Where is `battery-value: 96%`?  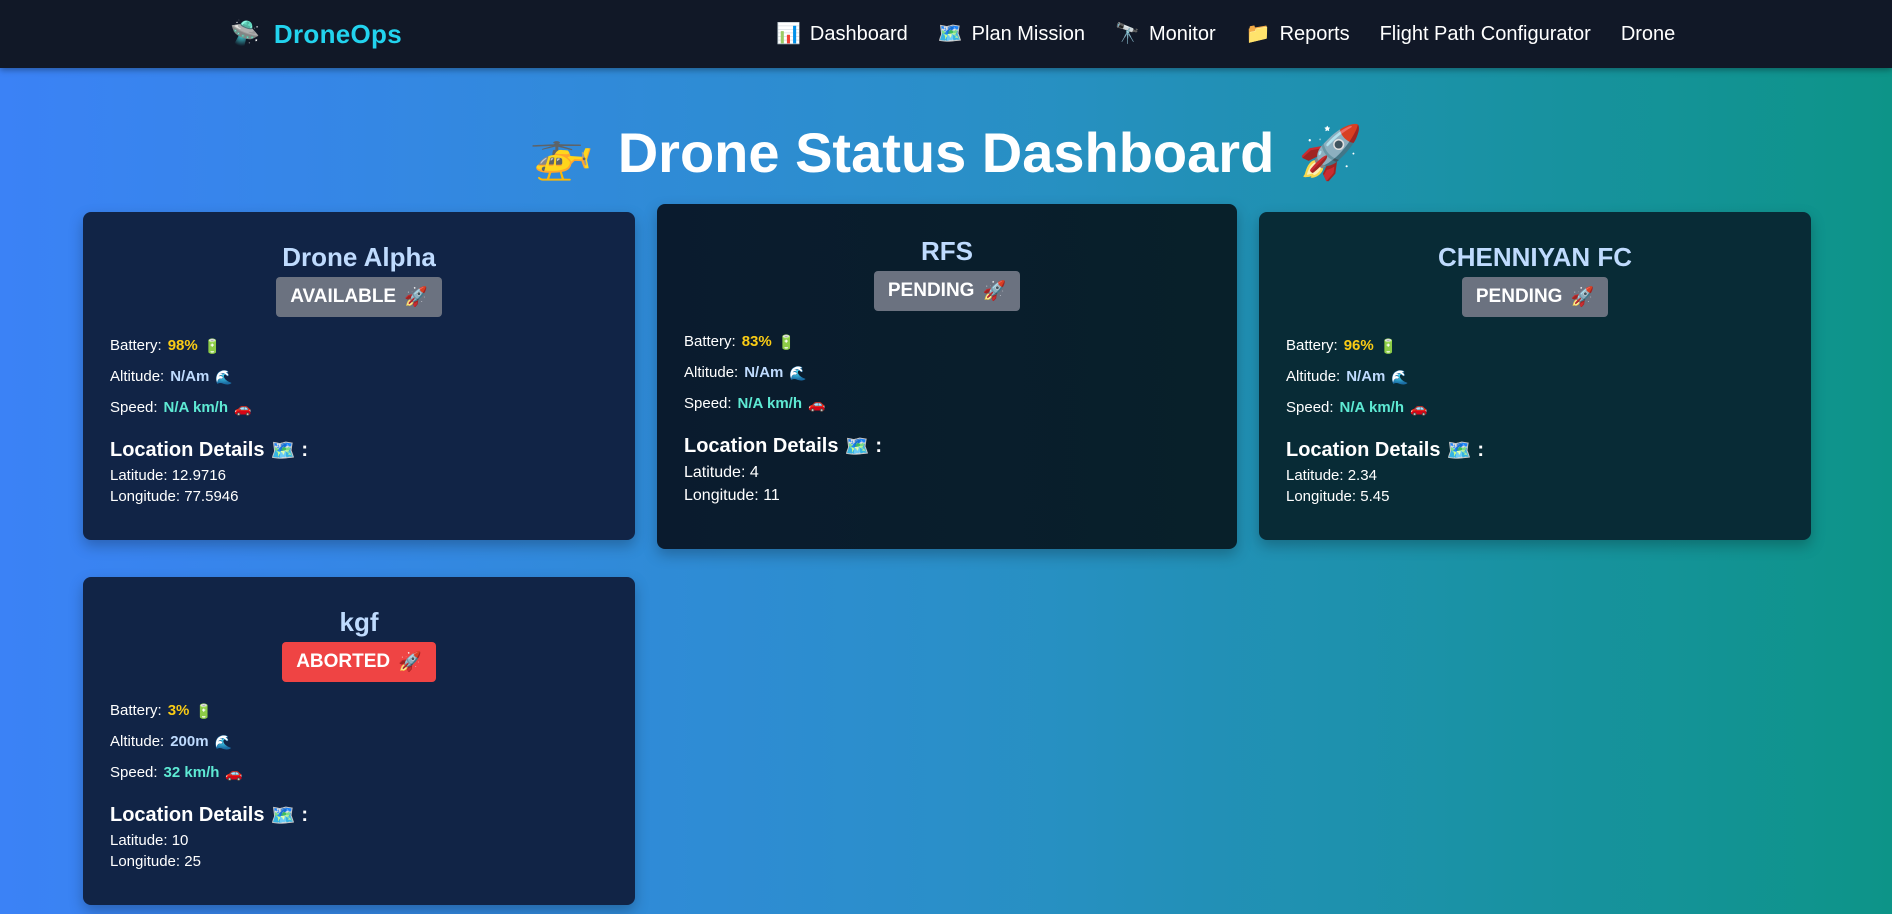 battery-value: 96% is located at coordinates (1358, 345).